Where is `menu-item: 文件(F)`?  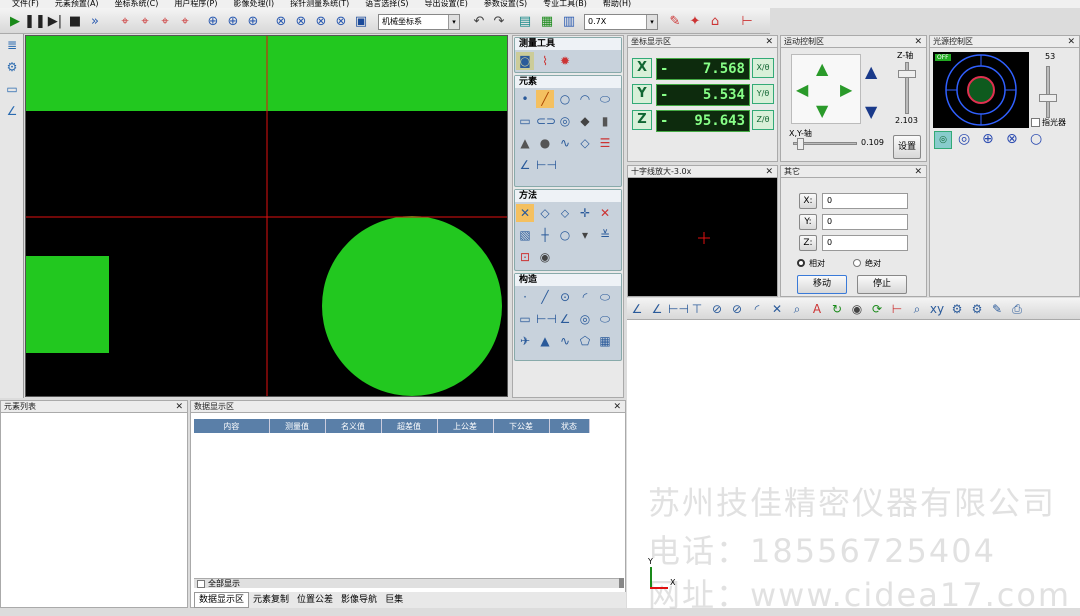
menu-item: 文件(F) is located at coordinates (25, 4).